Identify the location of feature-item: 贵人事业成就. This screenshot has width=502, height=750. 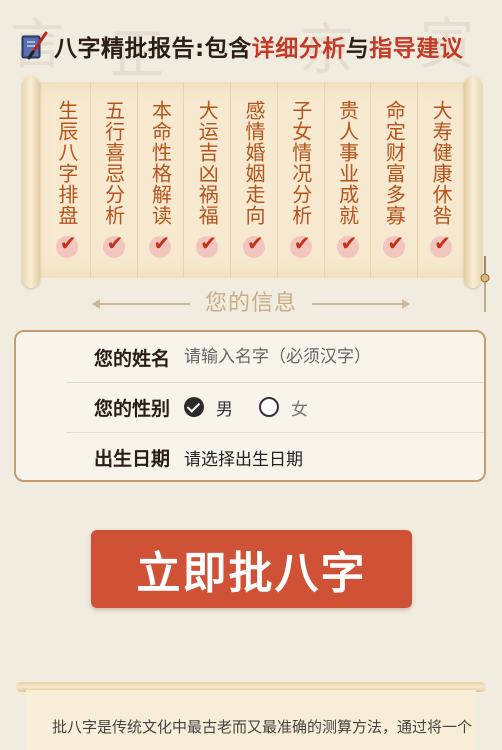
(348, 180).